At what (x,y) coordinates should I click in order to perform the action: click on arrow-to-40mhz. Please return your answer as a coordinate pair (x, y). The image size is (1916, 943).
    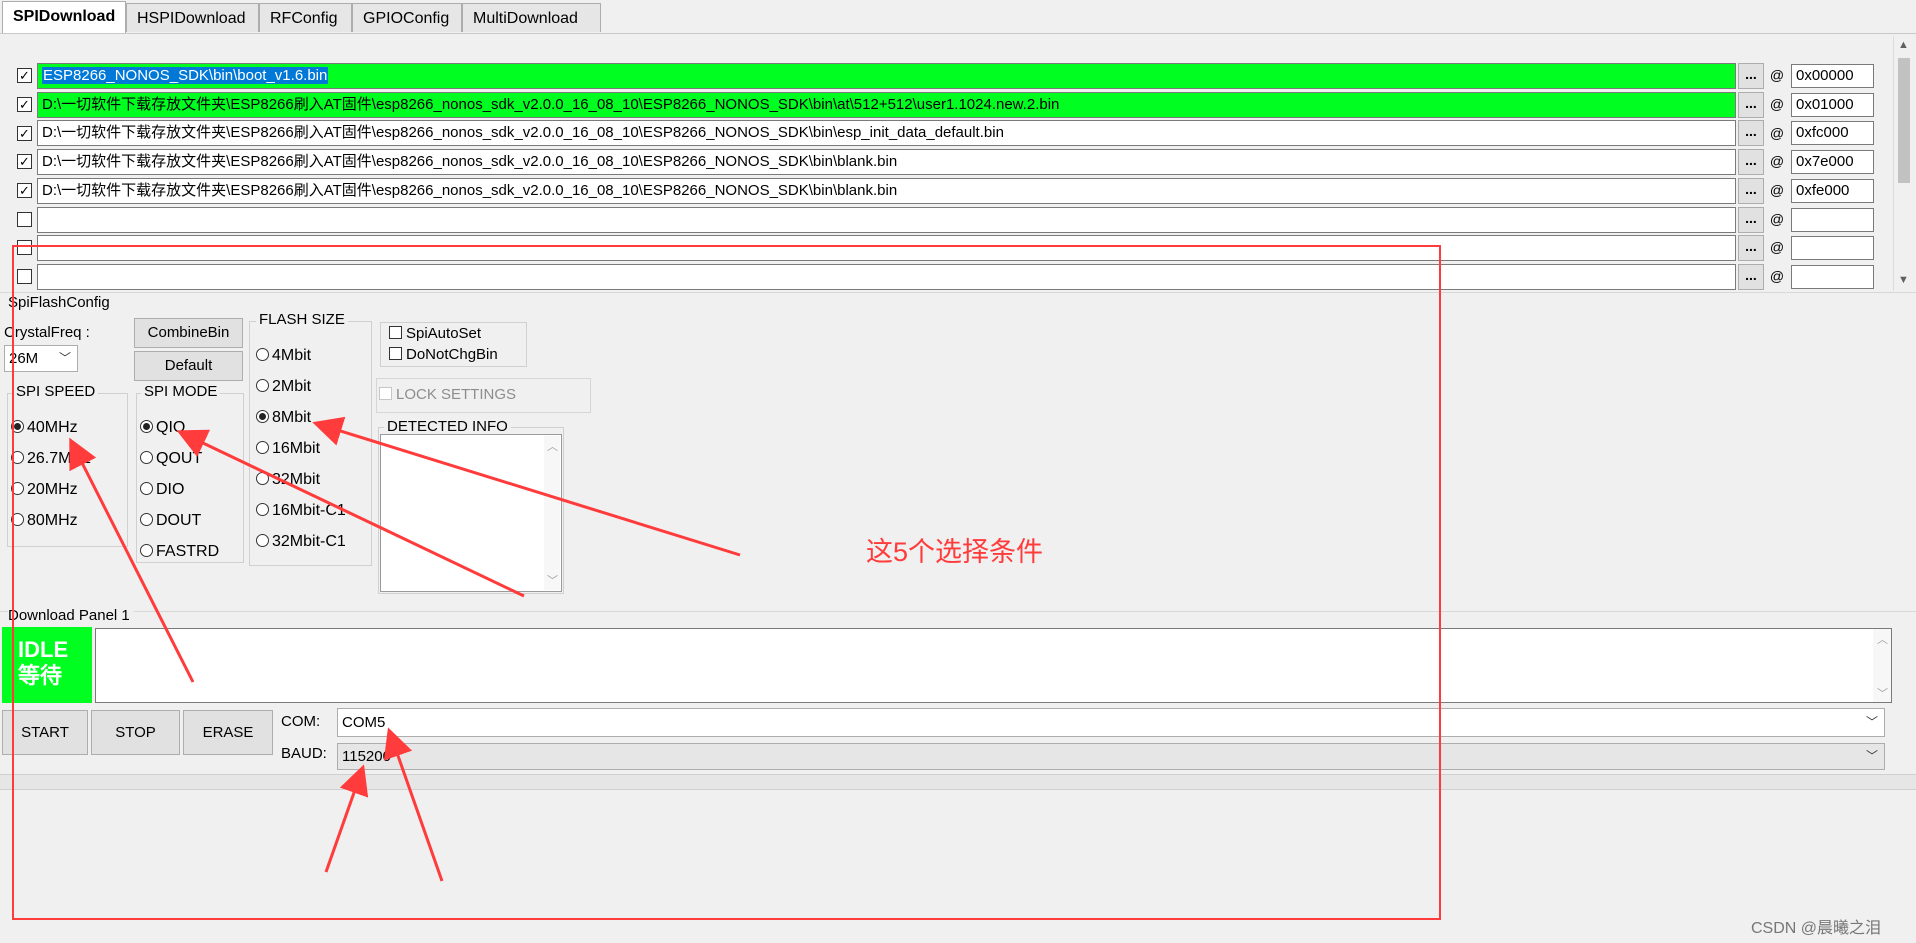
    Looking at the image, I should click on (132, 560).